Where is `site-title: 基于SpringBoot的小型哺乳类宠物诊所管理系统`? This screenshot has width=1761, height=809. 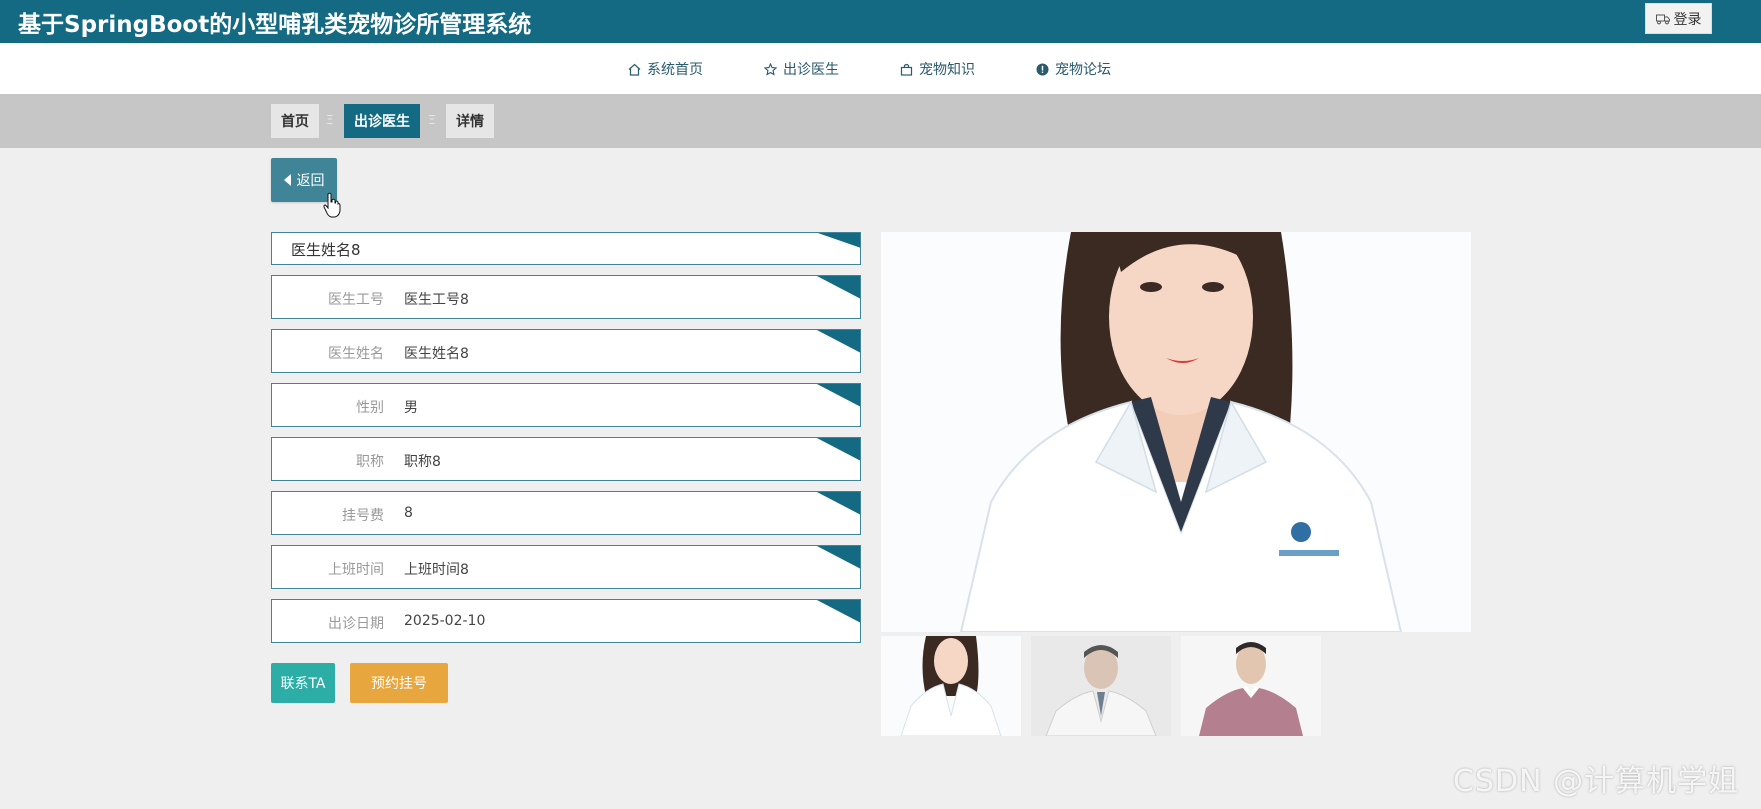 site-title: 基于SpringBoot的小型哺乳类宠物诊所管理系统 is located at coordinates (275, 25).